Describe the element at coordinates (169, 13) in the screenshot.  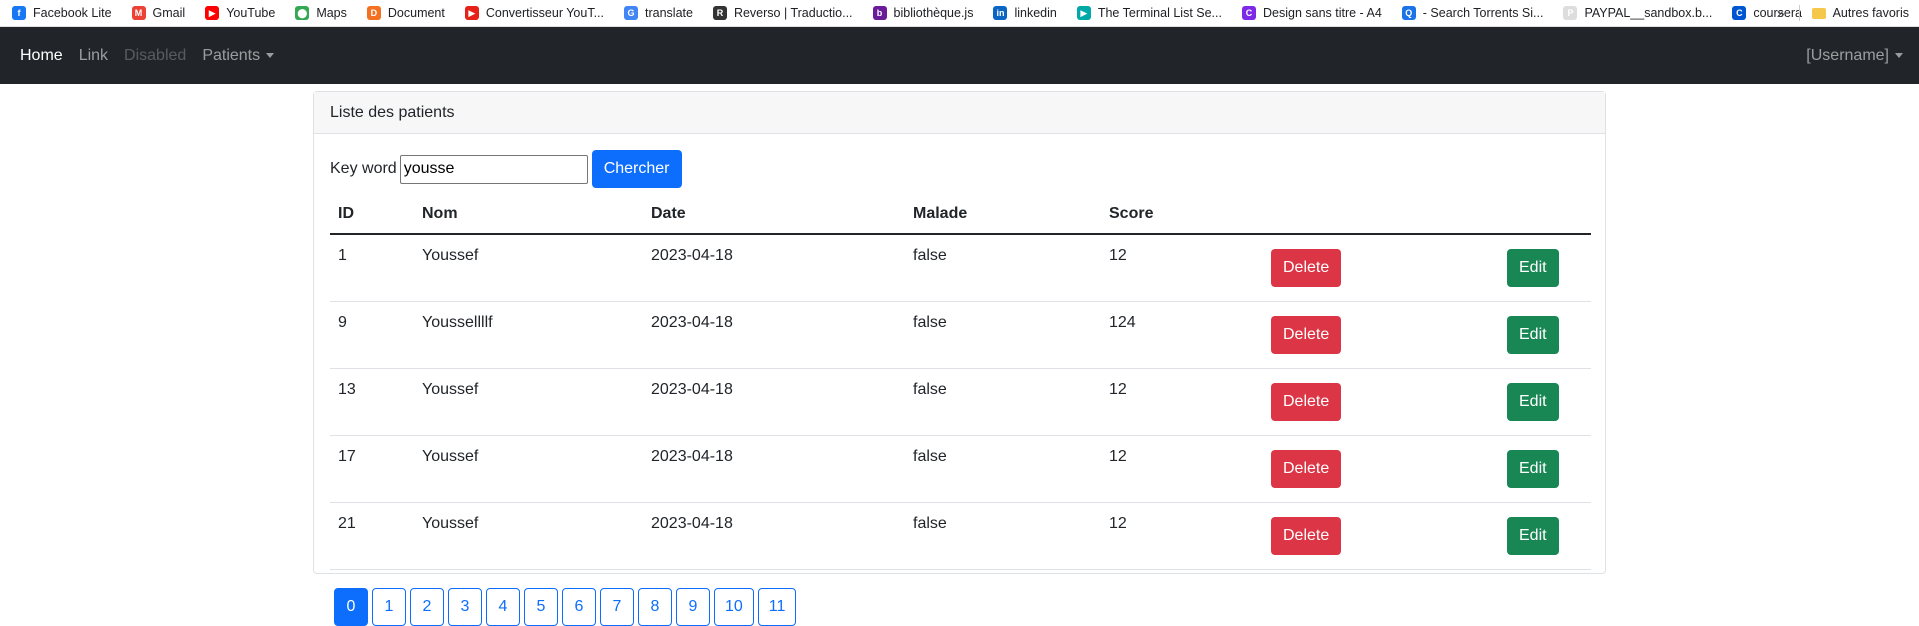
I see `bookmark-label: Gmail` at that location.